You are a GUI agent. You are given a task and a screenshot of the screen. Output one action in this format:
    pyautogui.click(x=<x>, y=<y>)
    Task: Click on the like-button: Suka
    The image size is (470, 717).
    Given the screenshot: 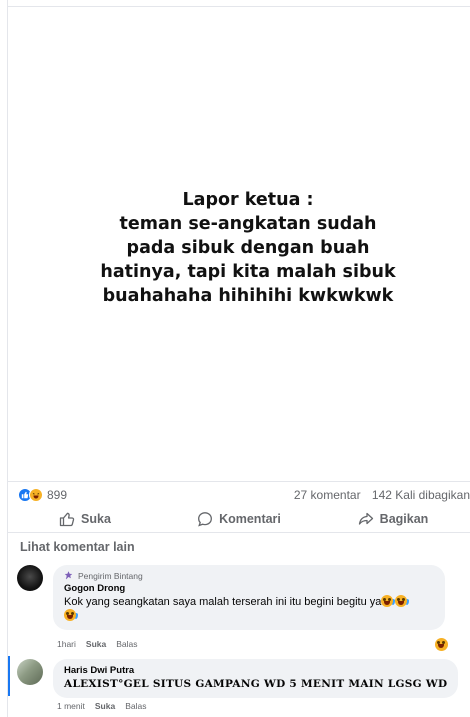 What is the action you would take?
    pyautogui.click(x=85, y=518)
    